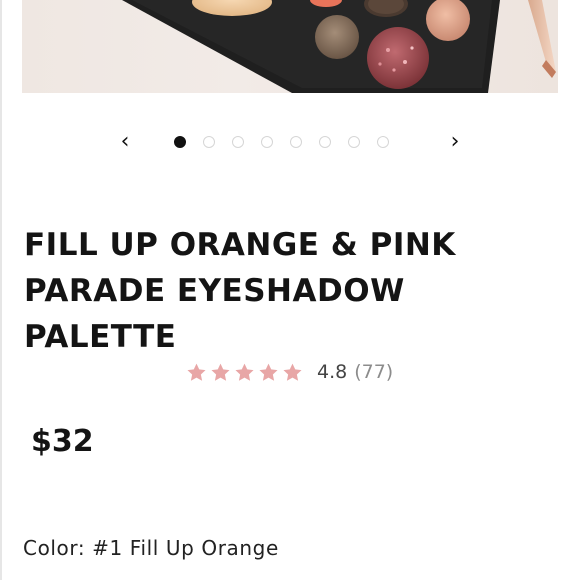 This screenshot has width=580, height=580. I want to click on product-rating: 4.8 (77), so click(289, 372).